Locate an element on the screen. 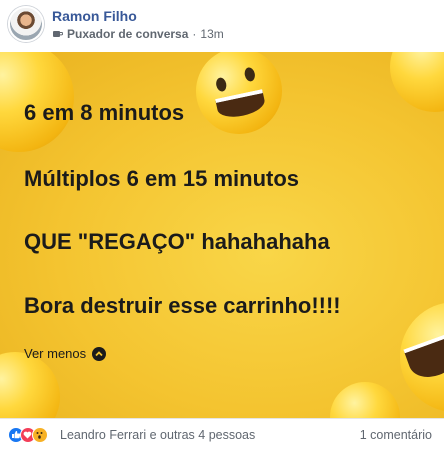  post-text-line: Bora destruir esse carrinho!!!! is located at coordinates (182, 305).